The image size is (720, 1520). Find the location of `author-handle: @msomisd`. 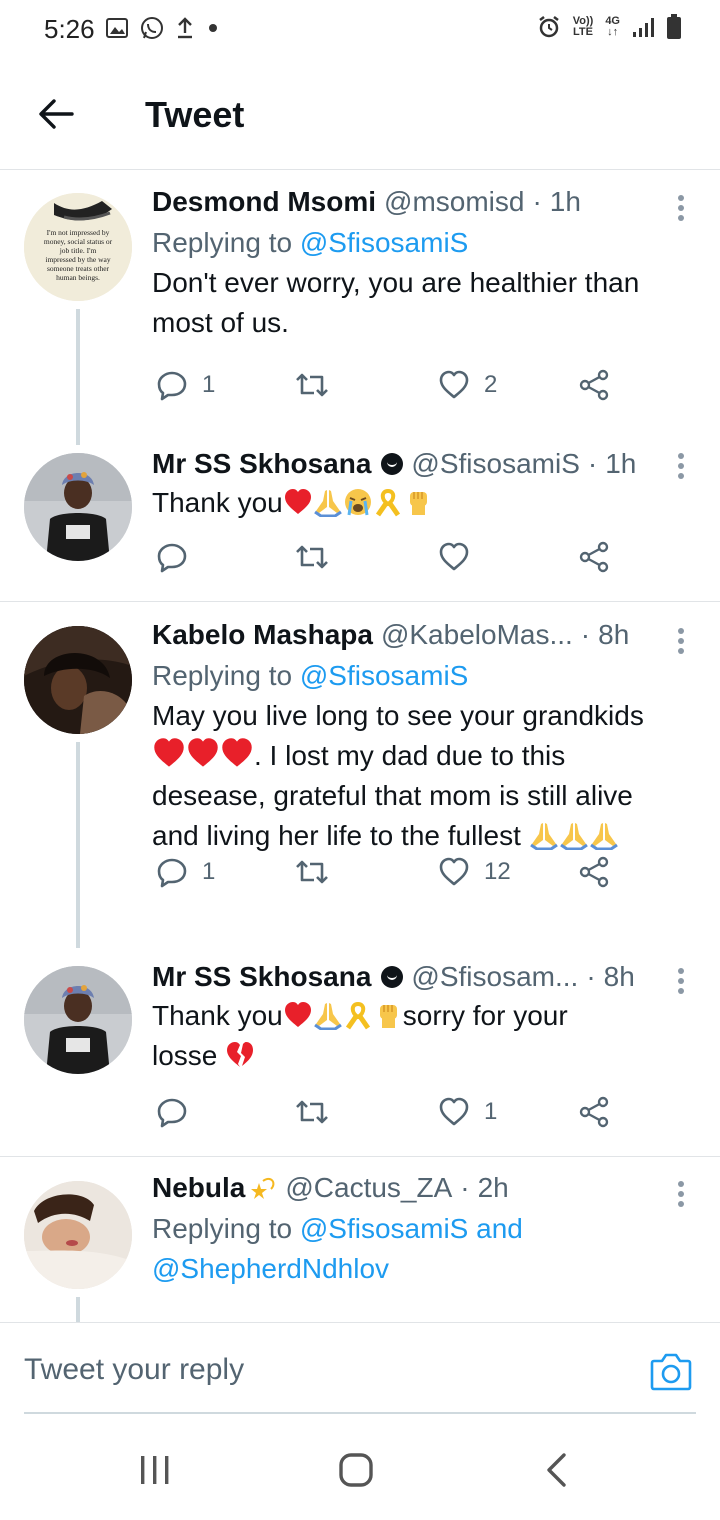

author-handle: @msomisd is located at coordinates (454, 202).